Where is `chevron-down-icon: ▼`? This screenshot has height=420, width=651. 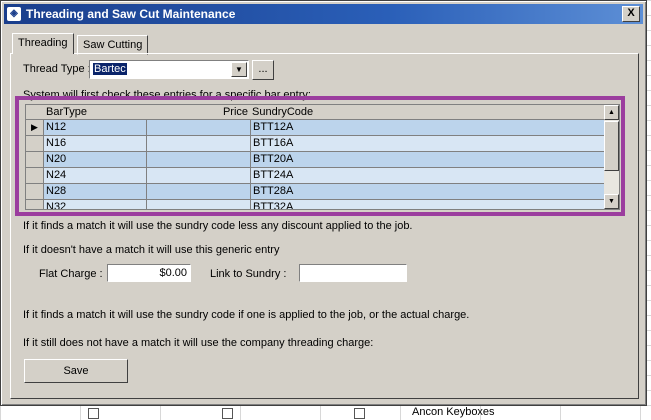
chevron-down-icon: ▼ is located at coordinates (239, 69).